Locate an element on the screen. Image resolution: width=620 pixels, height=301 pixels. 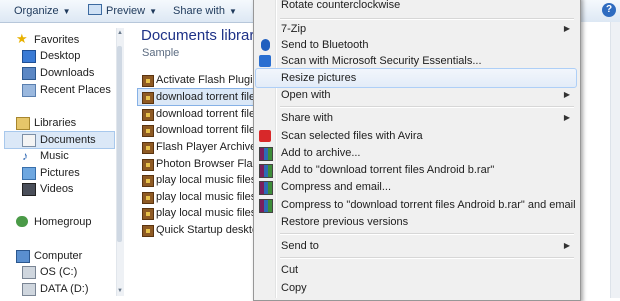
nav-computer-label: Computer is located at coordinates (58, 256).